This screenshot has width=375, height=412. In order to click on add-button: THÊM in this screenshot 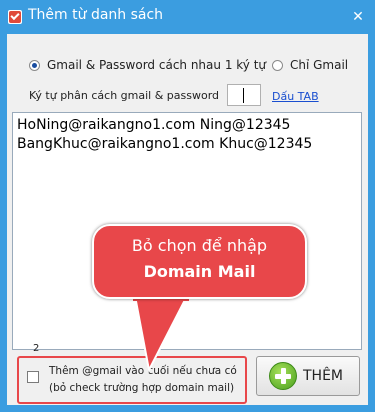, I will do `click(308, 376)`.